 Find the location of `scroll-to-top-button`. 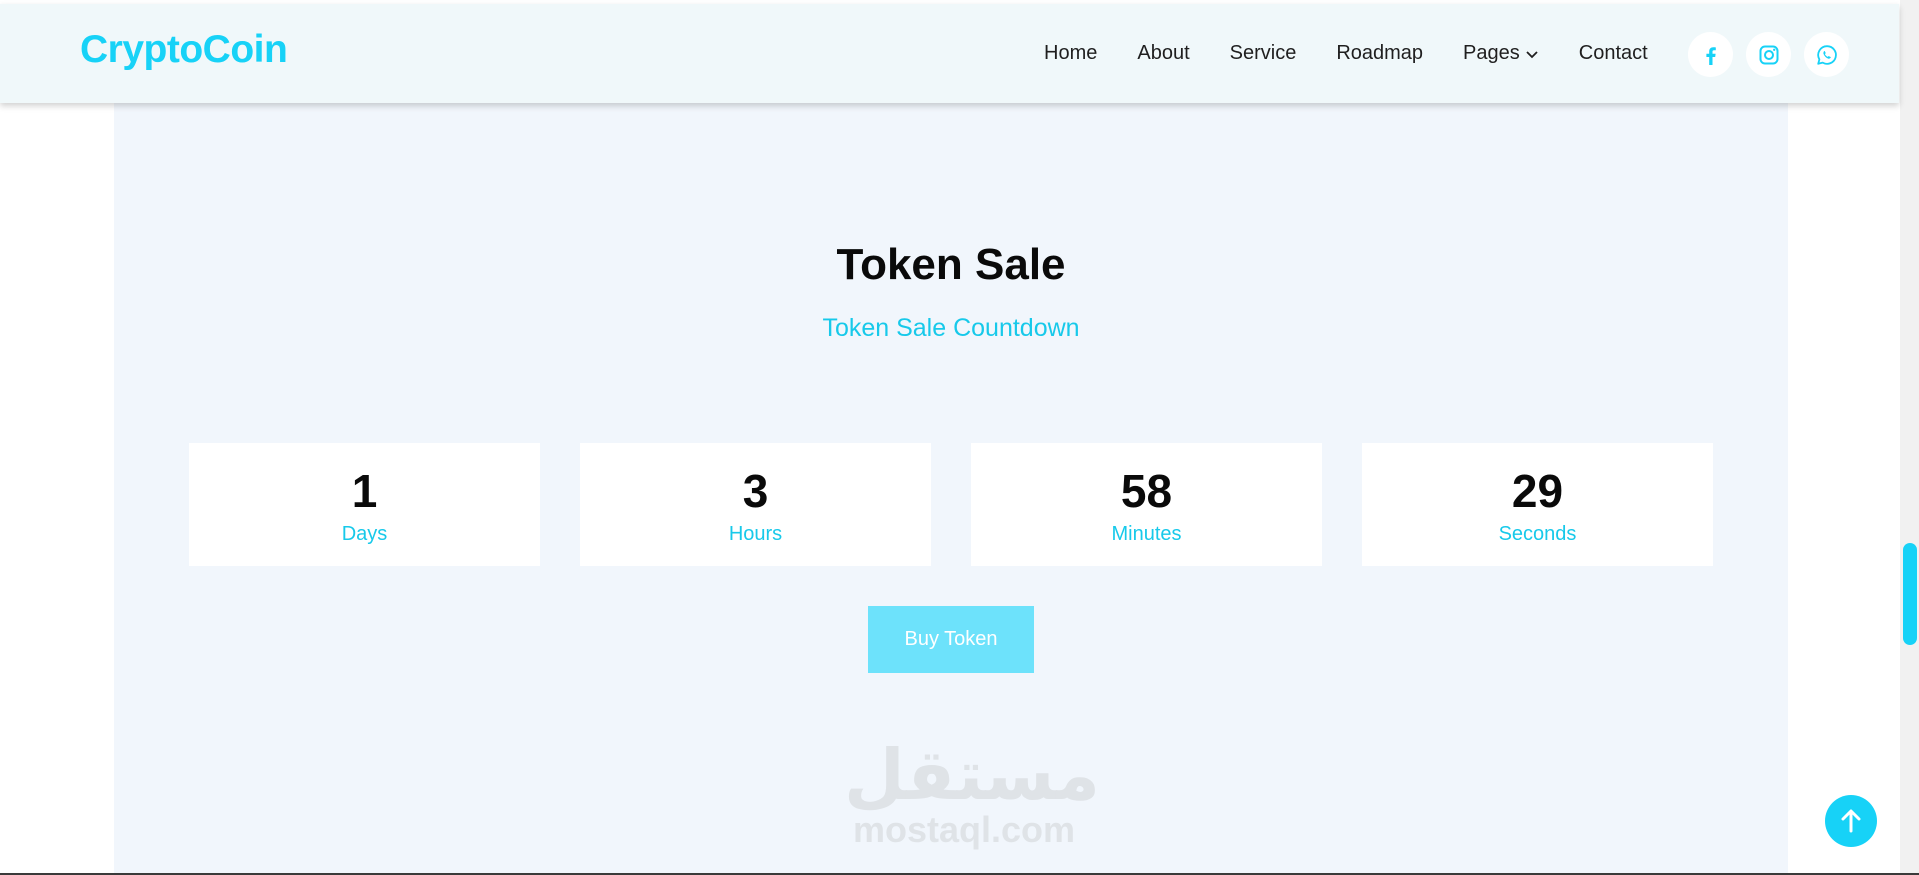

scroll-to-top-button is located at coordinates (1851, 821).